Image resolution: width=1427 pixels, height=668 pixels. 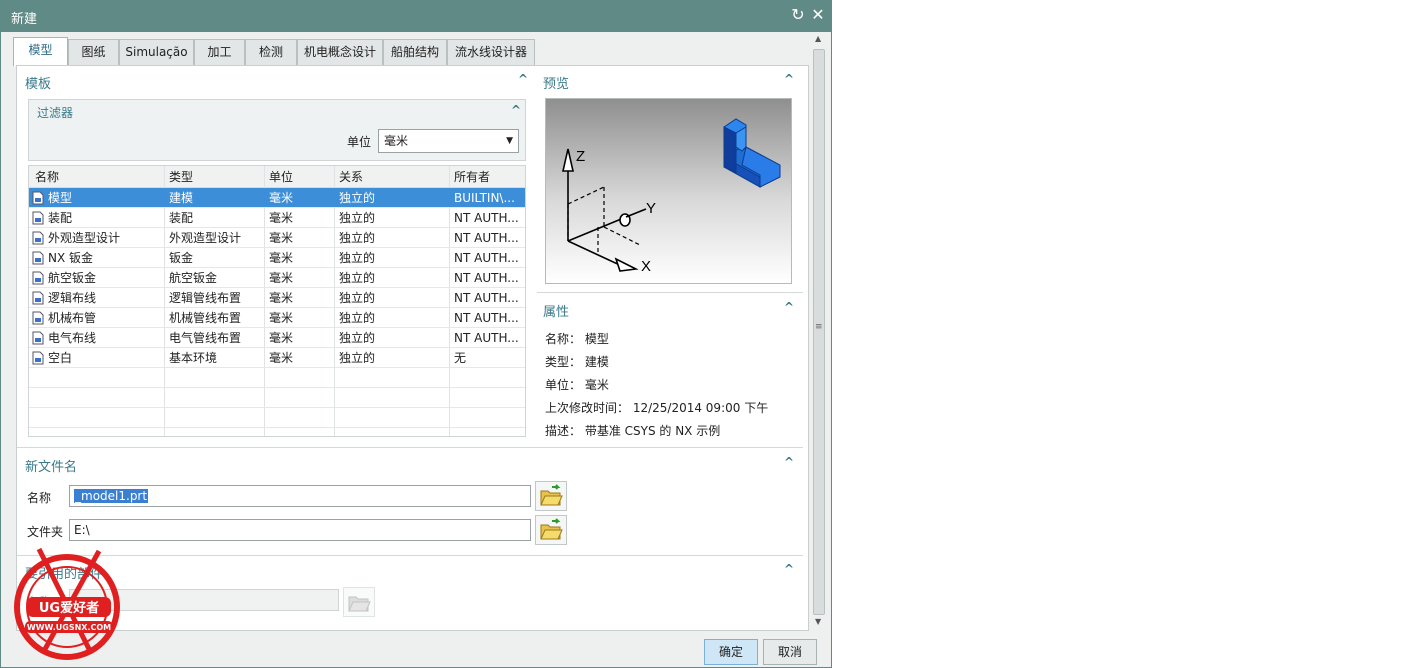 I want to click on ugsnx-watermark-logo: UG爱好者 WWW.UGSNX.COM, so click(x=67, y=603).